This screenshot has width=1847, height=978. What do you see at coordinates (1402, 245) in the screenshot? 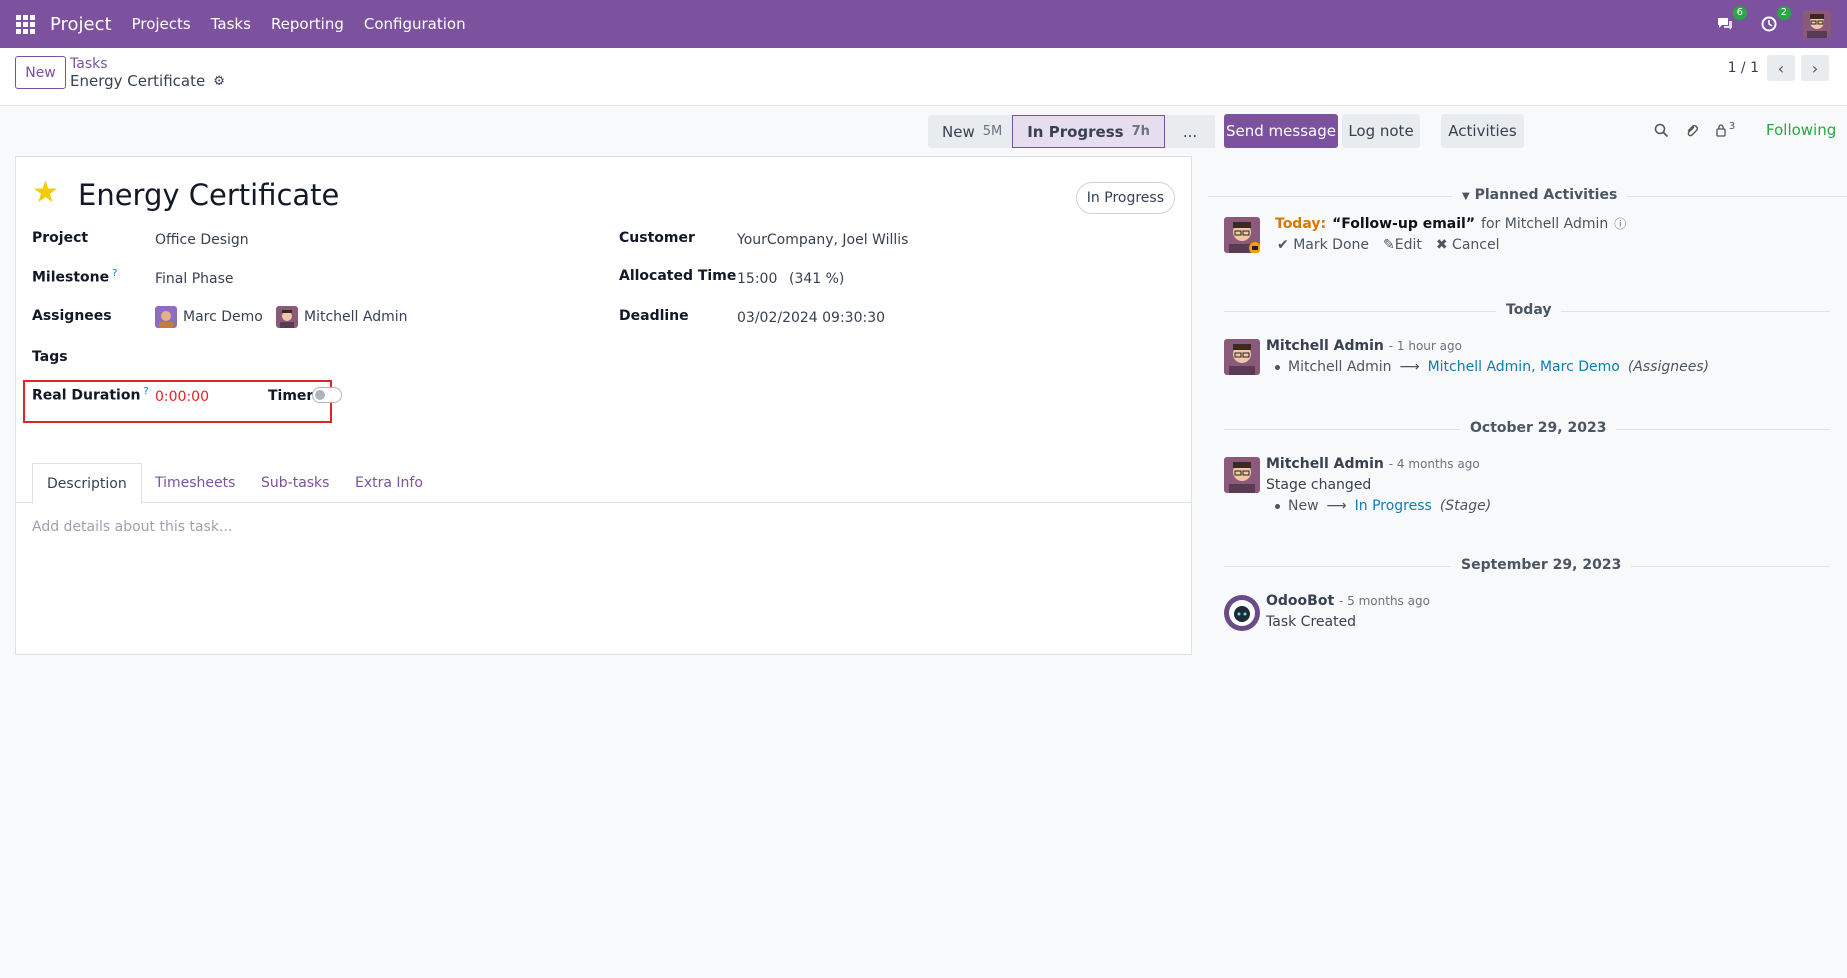
I see `edit-activity-button: ✎Edit` at bounding box center [1402, 245].